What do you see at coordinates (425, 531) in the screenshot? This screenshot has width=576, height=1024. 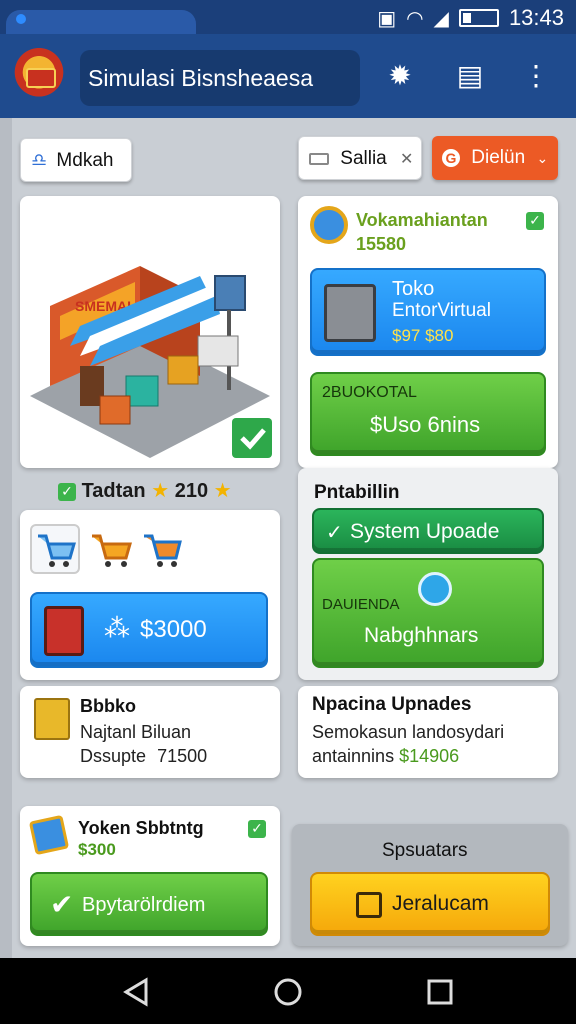 I see `system-upgrade-label: System Upoade` at bounding box center [425, 531].